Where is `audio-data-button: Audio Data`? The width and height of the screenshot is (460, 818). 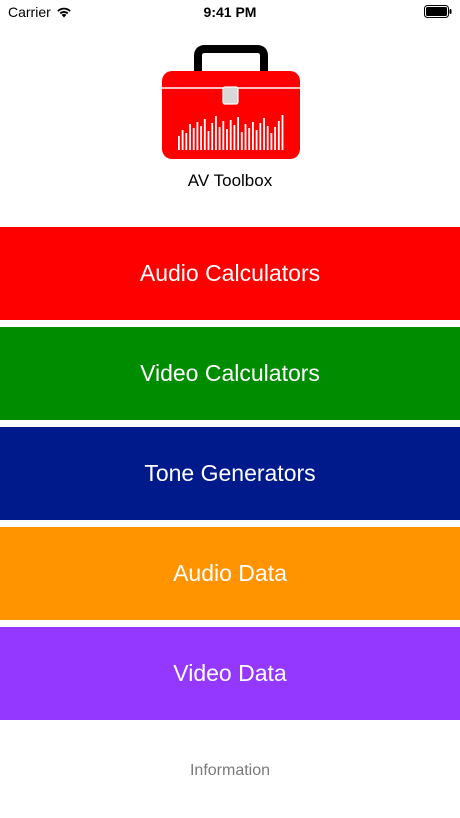
audio-data-button: Audio Data is located at coordinates (230, 573).